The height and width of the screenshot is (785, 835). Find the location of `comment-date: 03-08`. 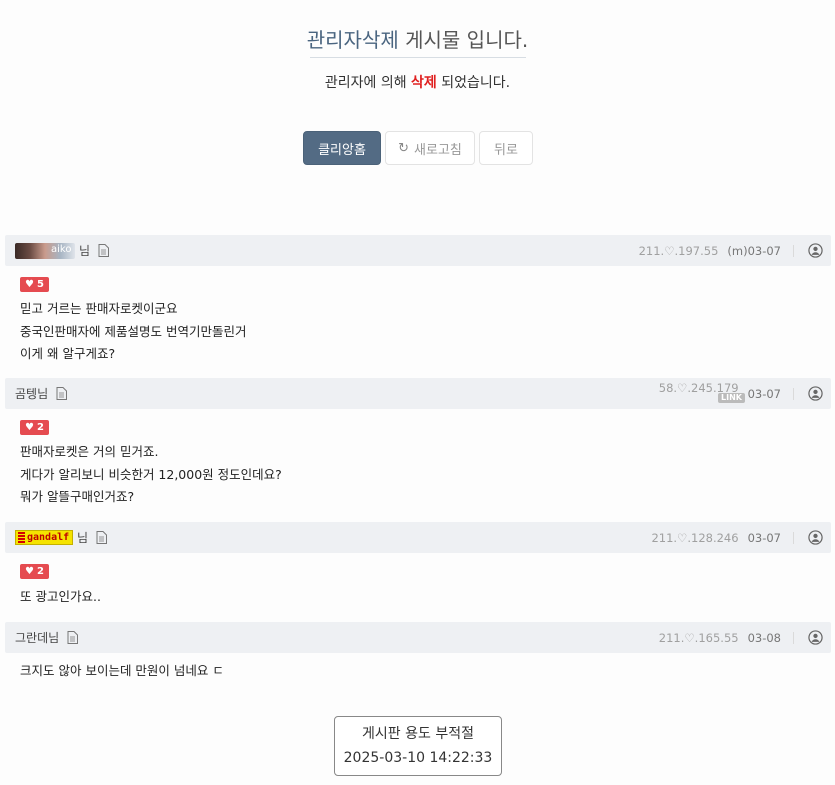

comment-date: 03-08 is located at coordinates (764, 637).